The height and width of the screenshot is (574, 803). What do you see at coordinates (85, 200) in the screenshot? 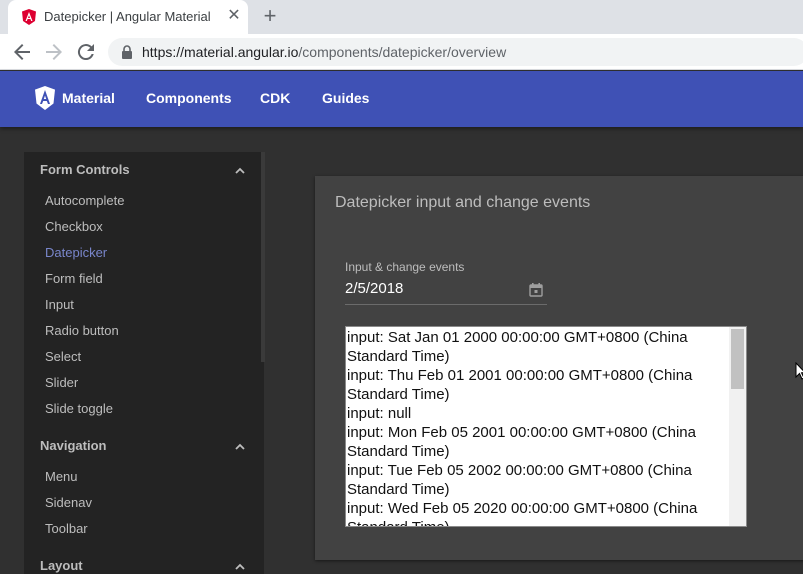
I see `sidebar-item-autocomplete: Autocomplete` at bounding box center [85, 200].